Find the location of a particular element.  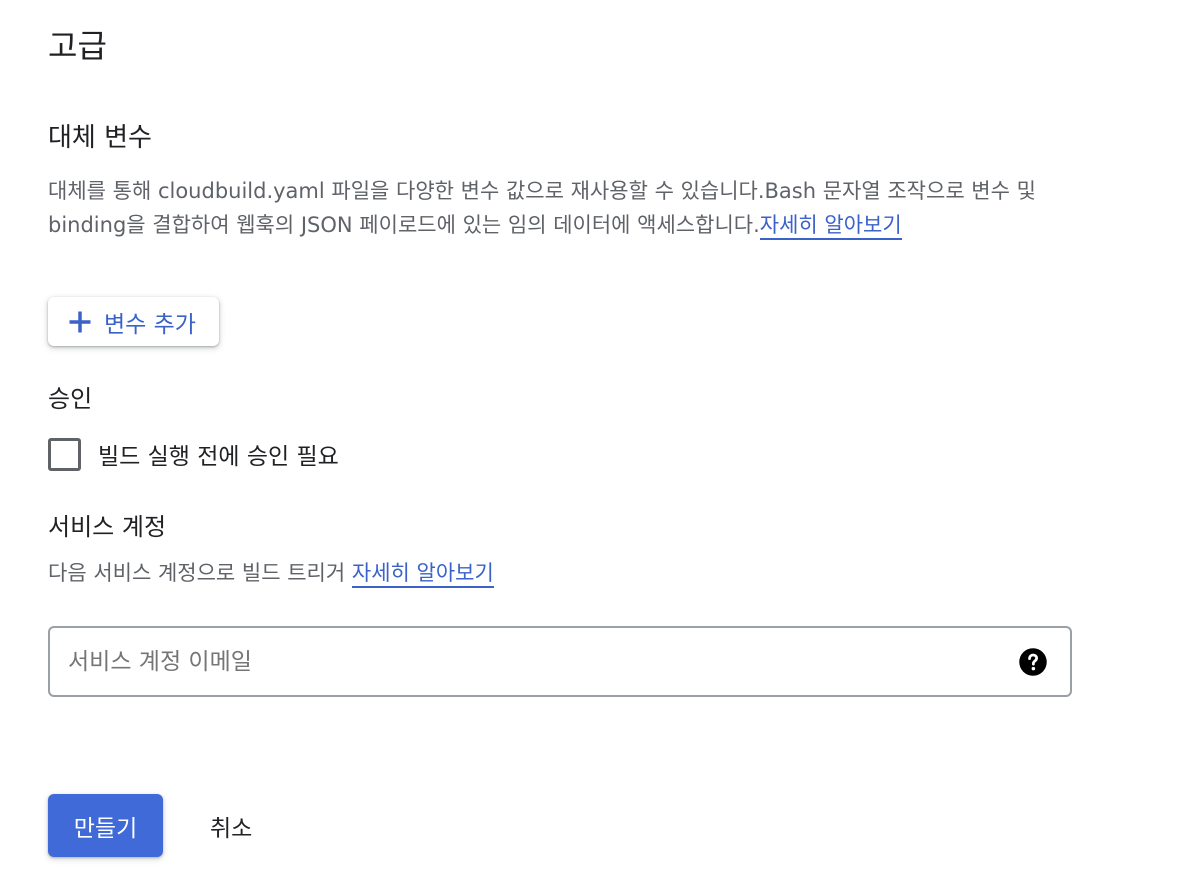

service-account-learn-more-link: 자세히 알아보기 is located at coordinates (422, 574).